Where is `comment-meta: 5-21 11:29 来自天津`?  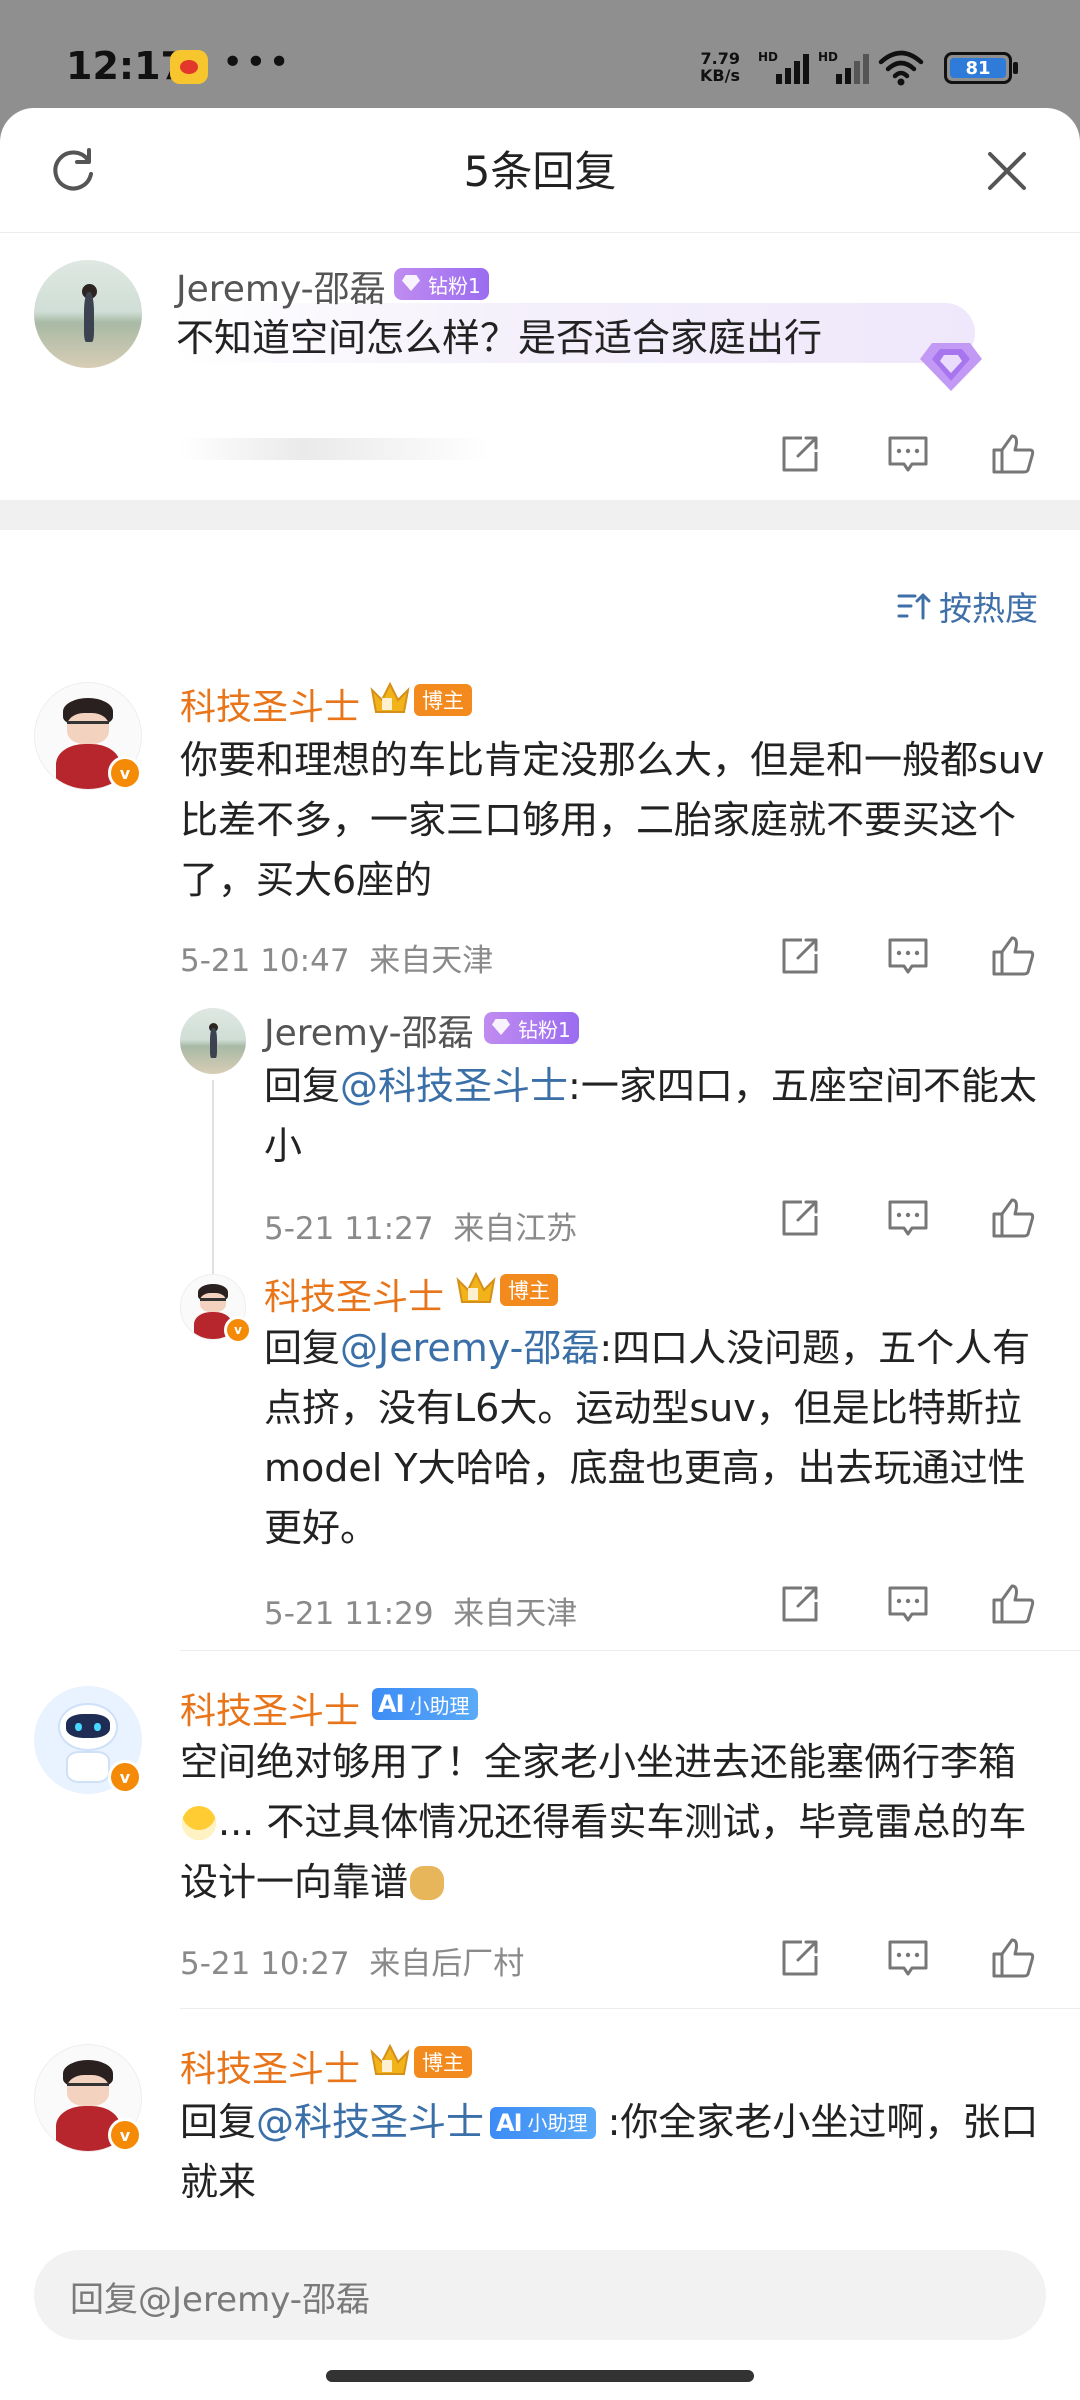 comment-meta: 5-21 11:29 来自天津 is located at coordinates (421, 1614).